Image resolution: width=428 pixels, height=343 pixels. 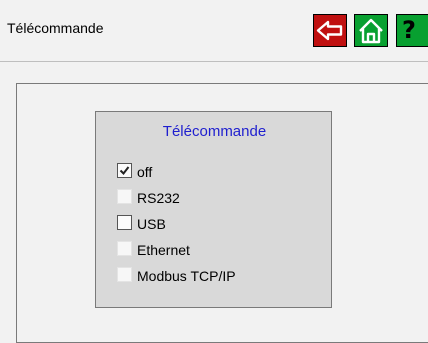 What do you see at coordinates (151, 224) in the screenshot?
I see `option-label: USB` at bounding box center [151, 224].